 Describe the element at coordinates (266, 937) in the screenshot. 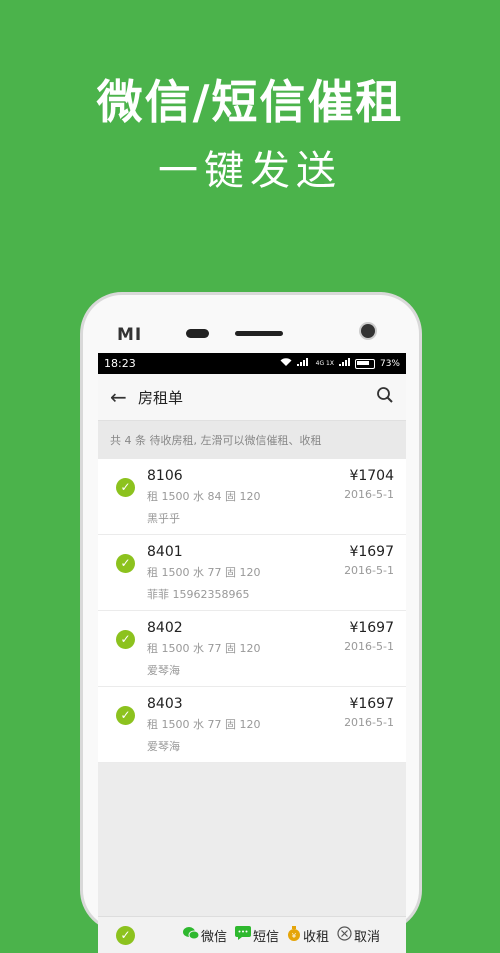

I see `sms-label: 短信` at that location.